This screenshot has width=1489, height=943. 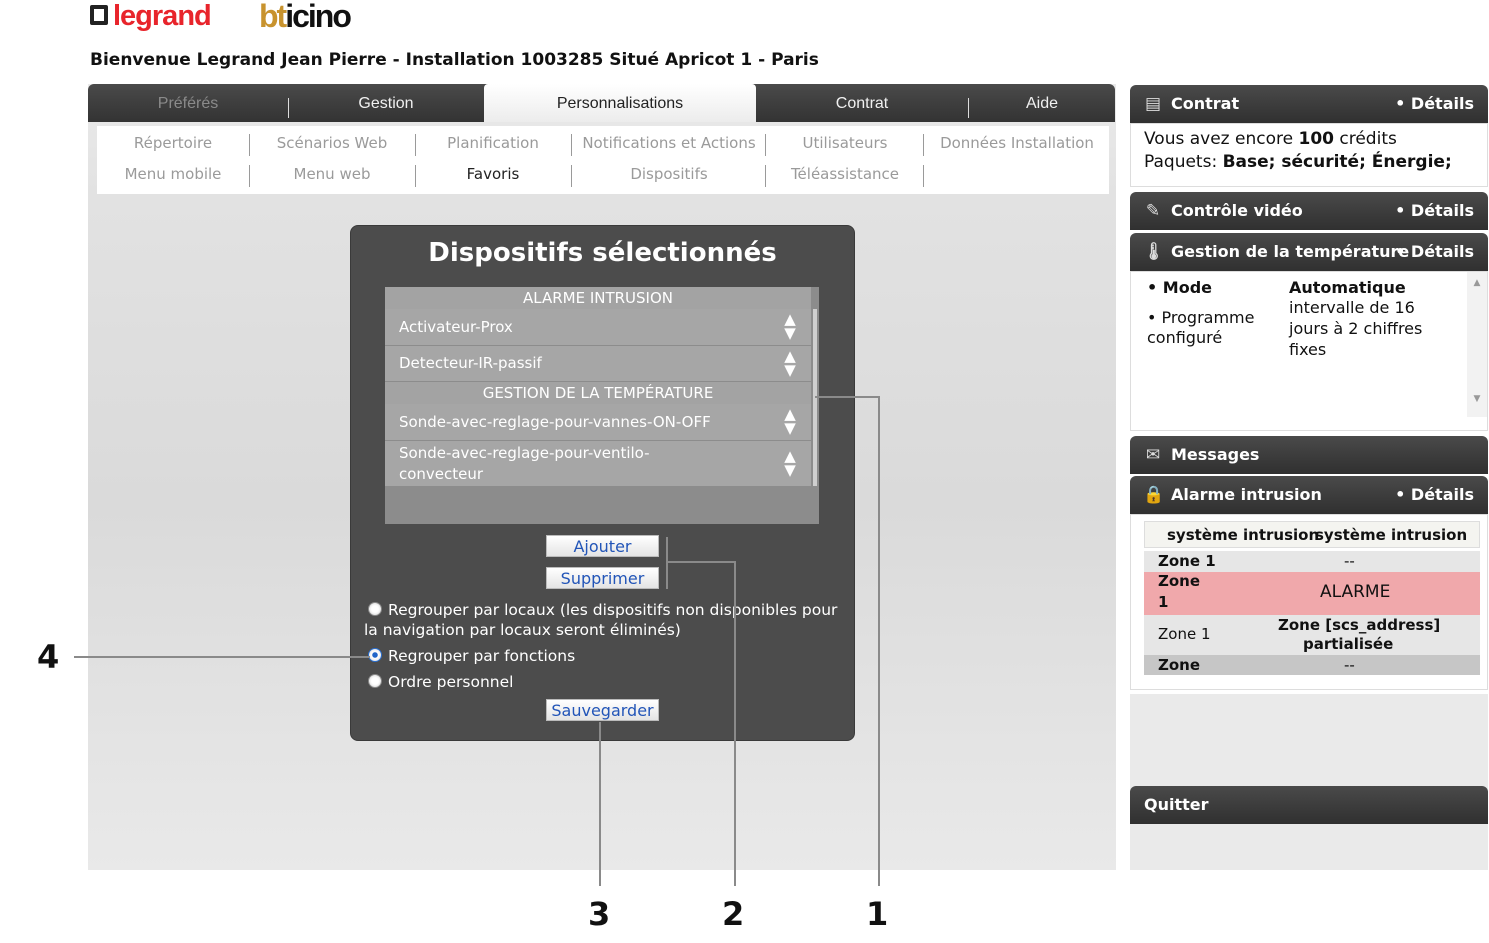 I want to click on table-row: Zone 1 --, so click(x=1312, y=561).